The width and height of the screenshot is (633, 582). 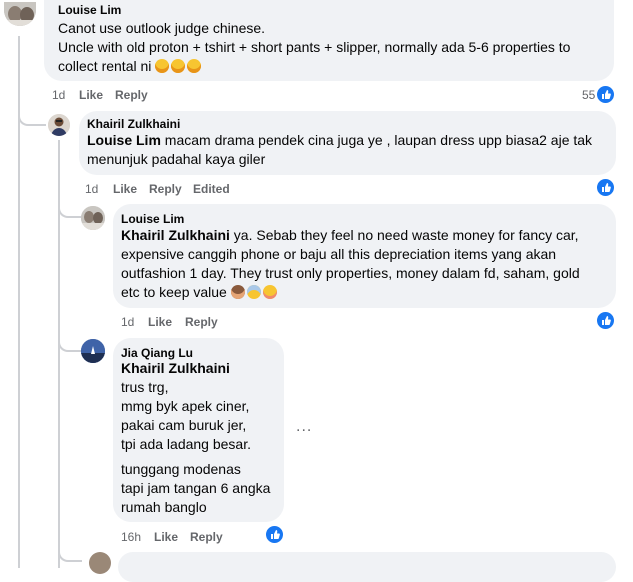 I want to click on reaction-count: 55, so click(x=588, y=95).